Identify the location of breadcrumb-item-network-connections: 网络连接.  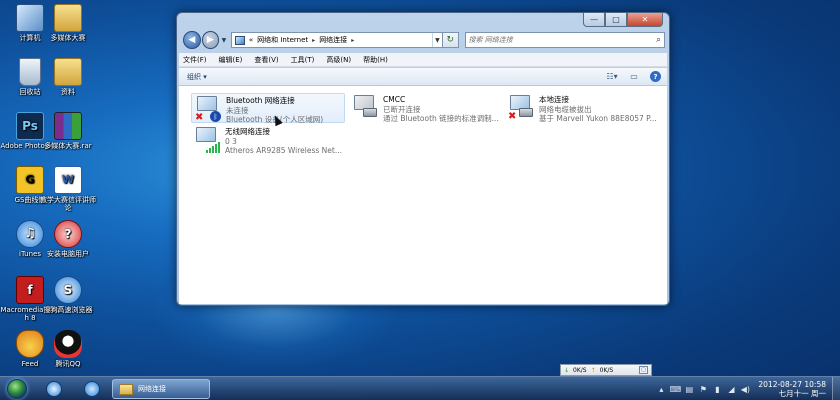
(333, 40).